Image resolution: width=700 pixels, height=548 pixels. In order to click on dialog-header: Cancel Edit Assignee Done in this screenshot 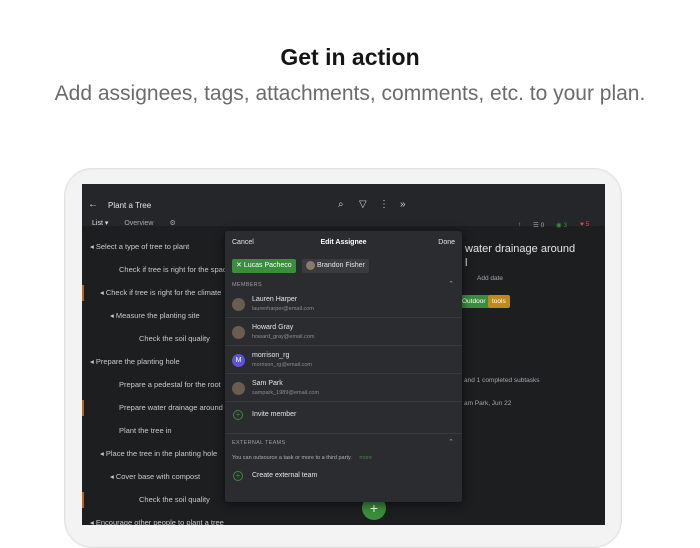, I will do `click(343, 243)`.